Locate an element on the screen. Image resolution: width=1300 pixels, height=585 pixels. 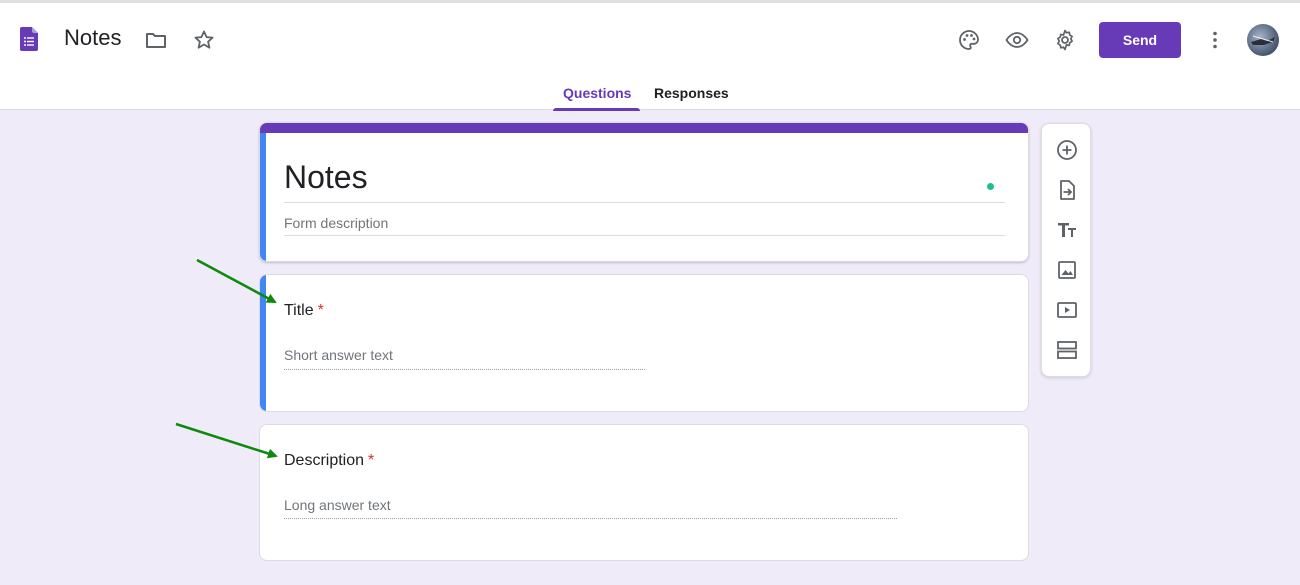
form-header-card: Notes Form description is located at coordinates (644, 192).